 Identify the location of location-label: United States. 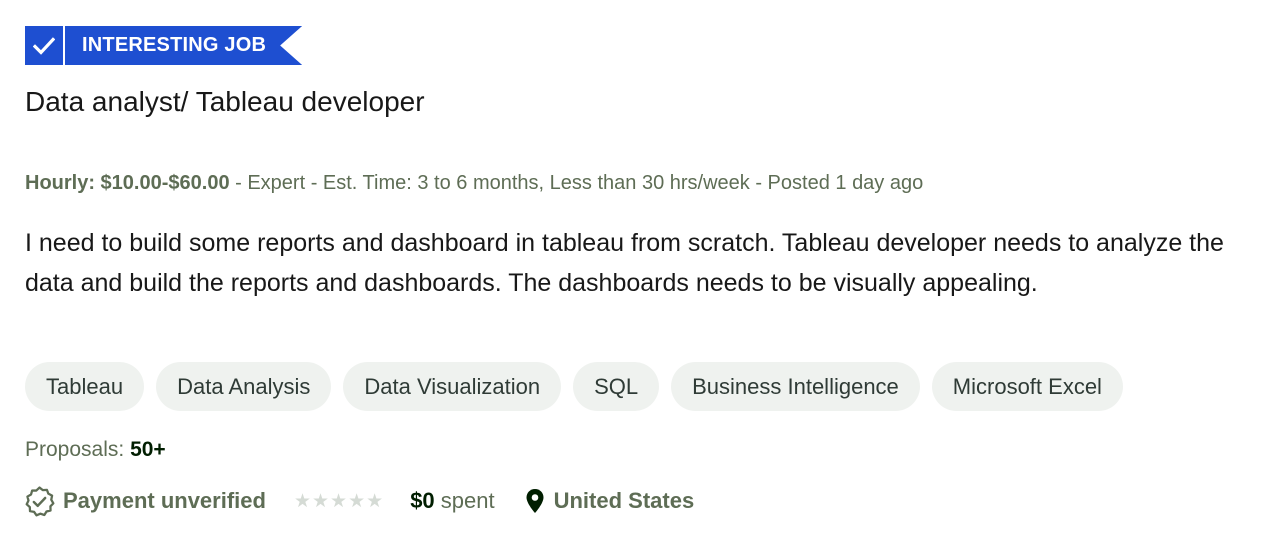
(624, 500).